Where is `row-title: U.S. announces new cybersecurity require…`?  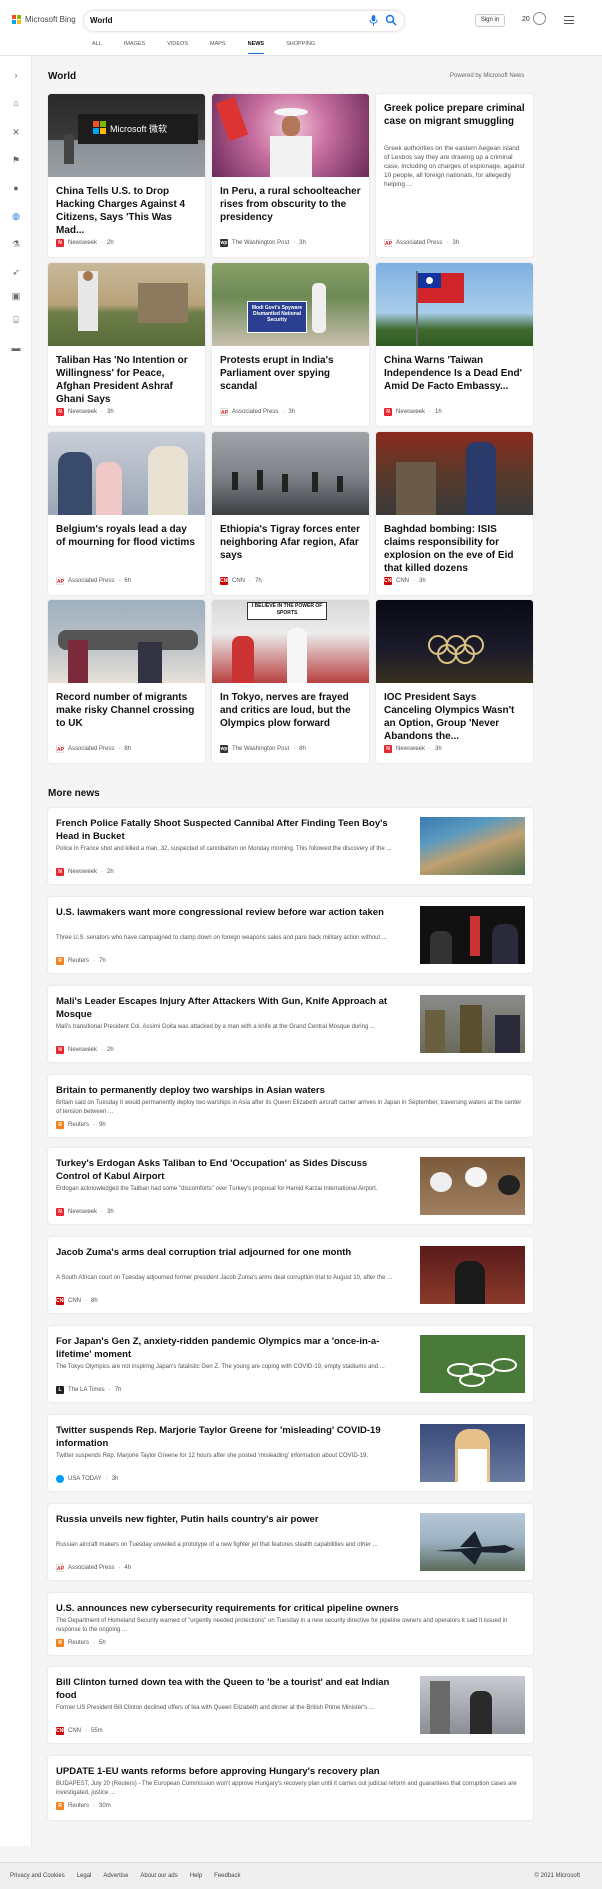
row-title: U.S. announces new cybersecurity require… is located at coordinates (291, 1608).